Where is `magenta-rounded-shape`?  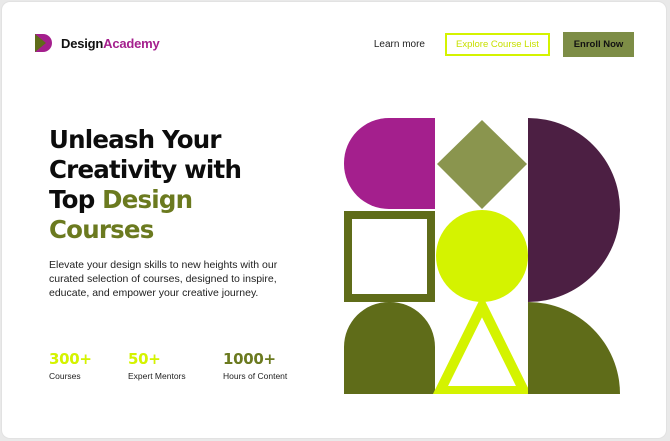
magenta-rounded-shape is located at coordinates (389, 163).